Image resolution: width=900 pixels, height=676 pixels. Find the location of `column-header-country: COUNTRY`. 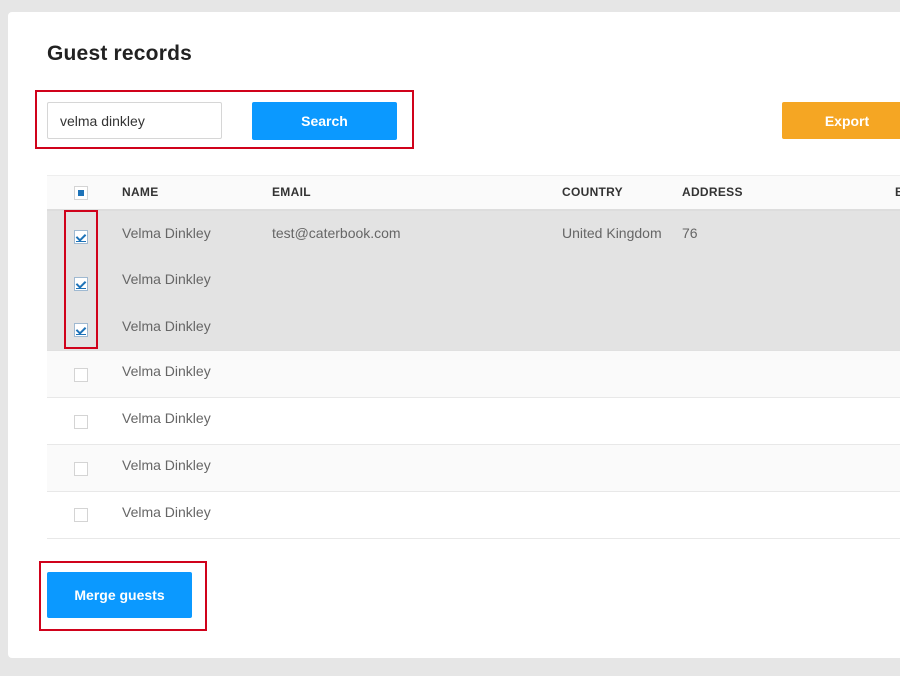

column-header-country: COUNTRY is located at coordinates (592, 192).